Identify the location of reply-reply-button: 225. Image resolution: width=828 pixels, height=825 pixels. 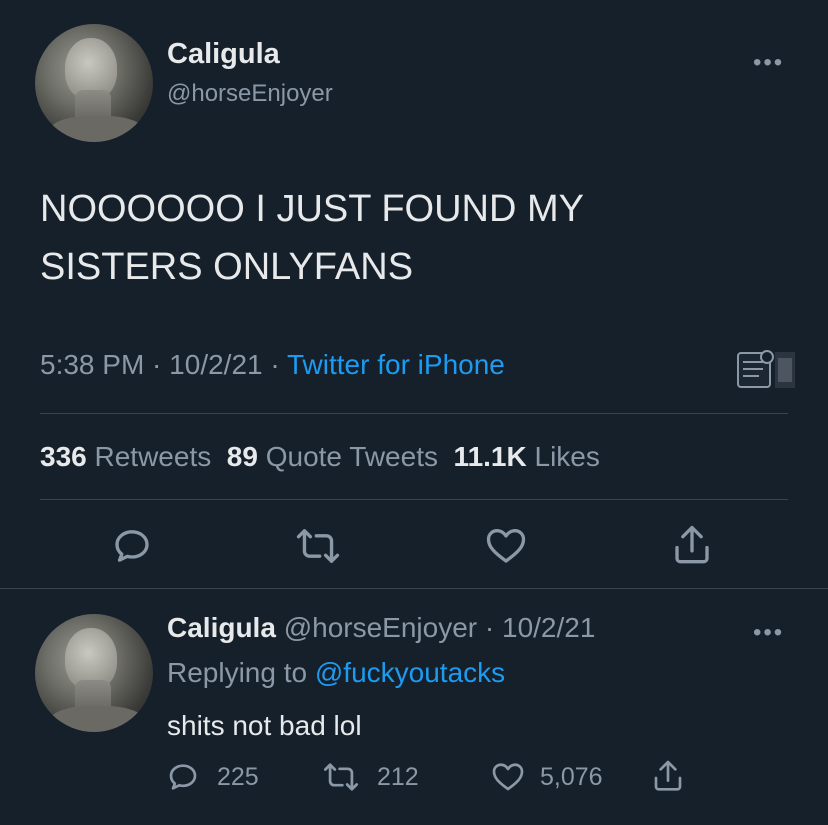
(213, 777).